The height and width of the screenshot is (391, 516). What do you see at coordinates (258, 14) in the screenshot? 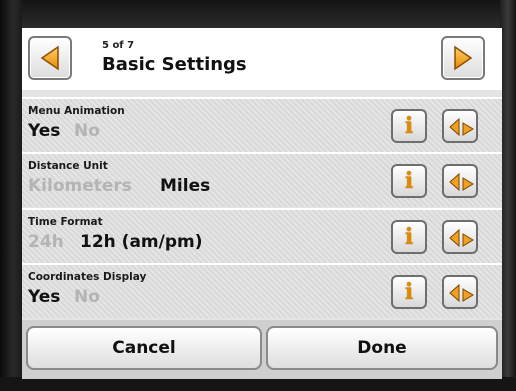
I see `map-background-top` at bounding box center [258, 14].